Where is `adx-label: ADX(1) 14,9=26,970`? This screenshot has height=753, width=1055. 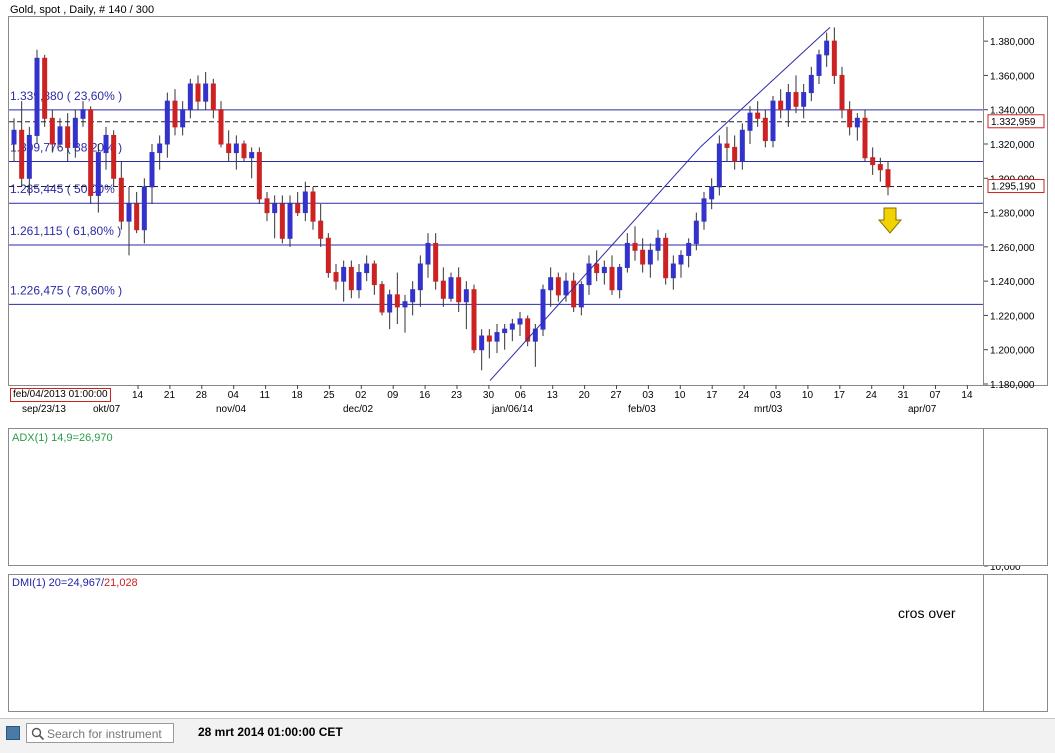
adx-label: ADX(1) 14,9=26,970 is located at coordinates (62, 438).